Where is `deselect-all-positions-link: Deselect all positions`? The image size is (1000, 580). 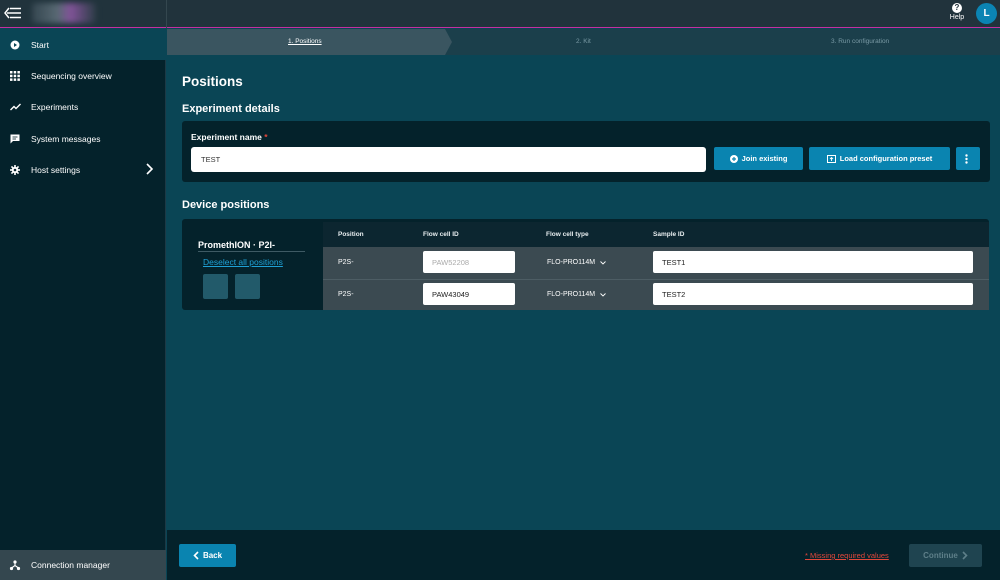
deselect-all-positions-link: Deselect all positions is located at coordinates (243, 262).